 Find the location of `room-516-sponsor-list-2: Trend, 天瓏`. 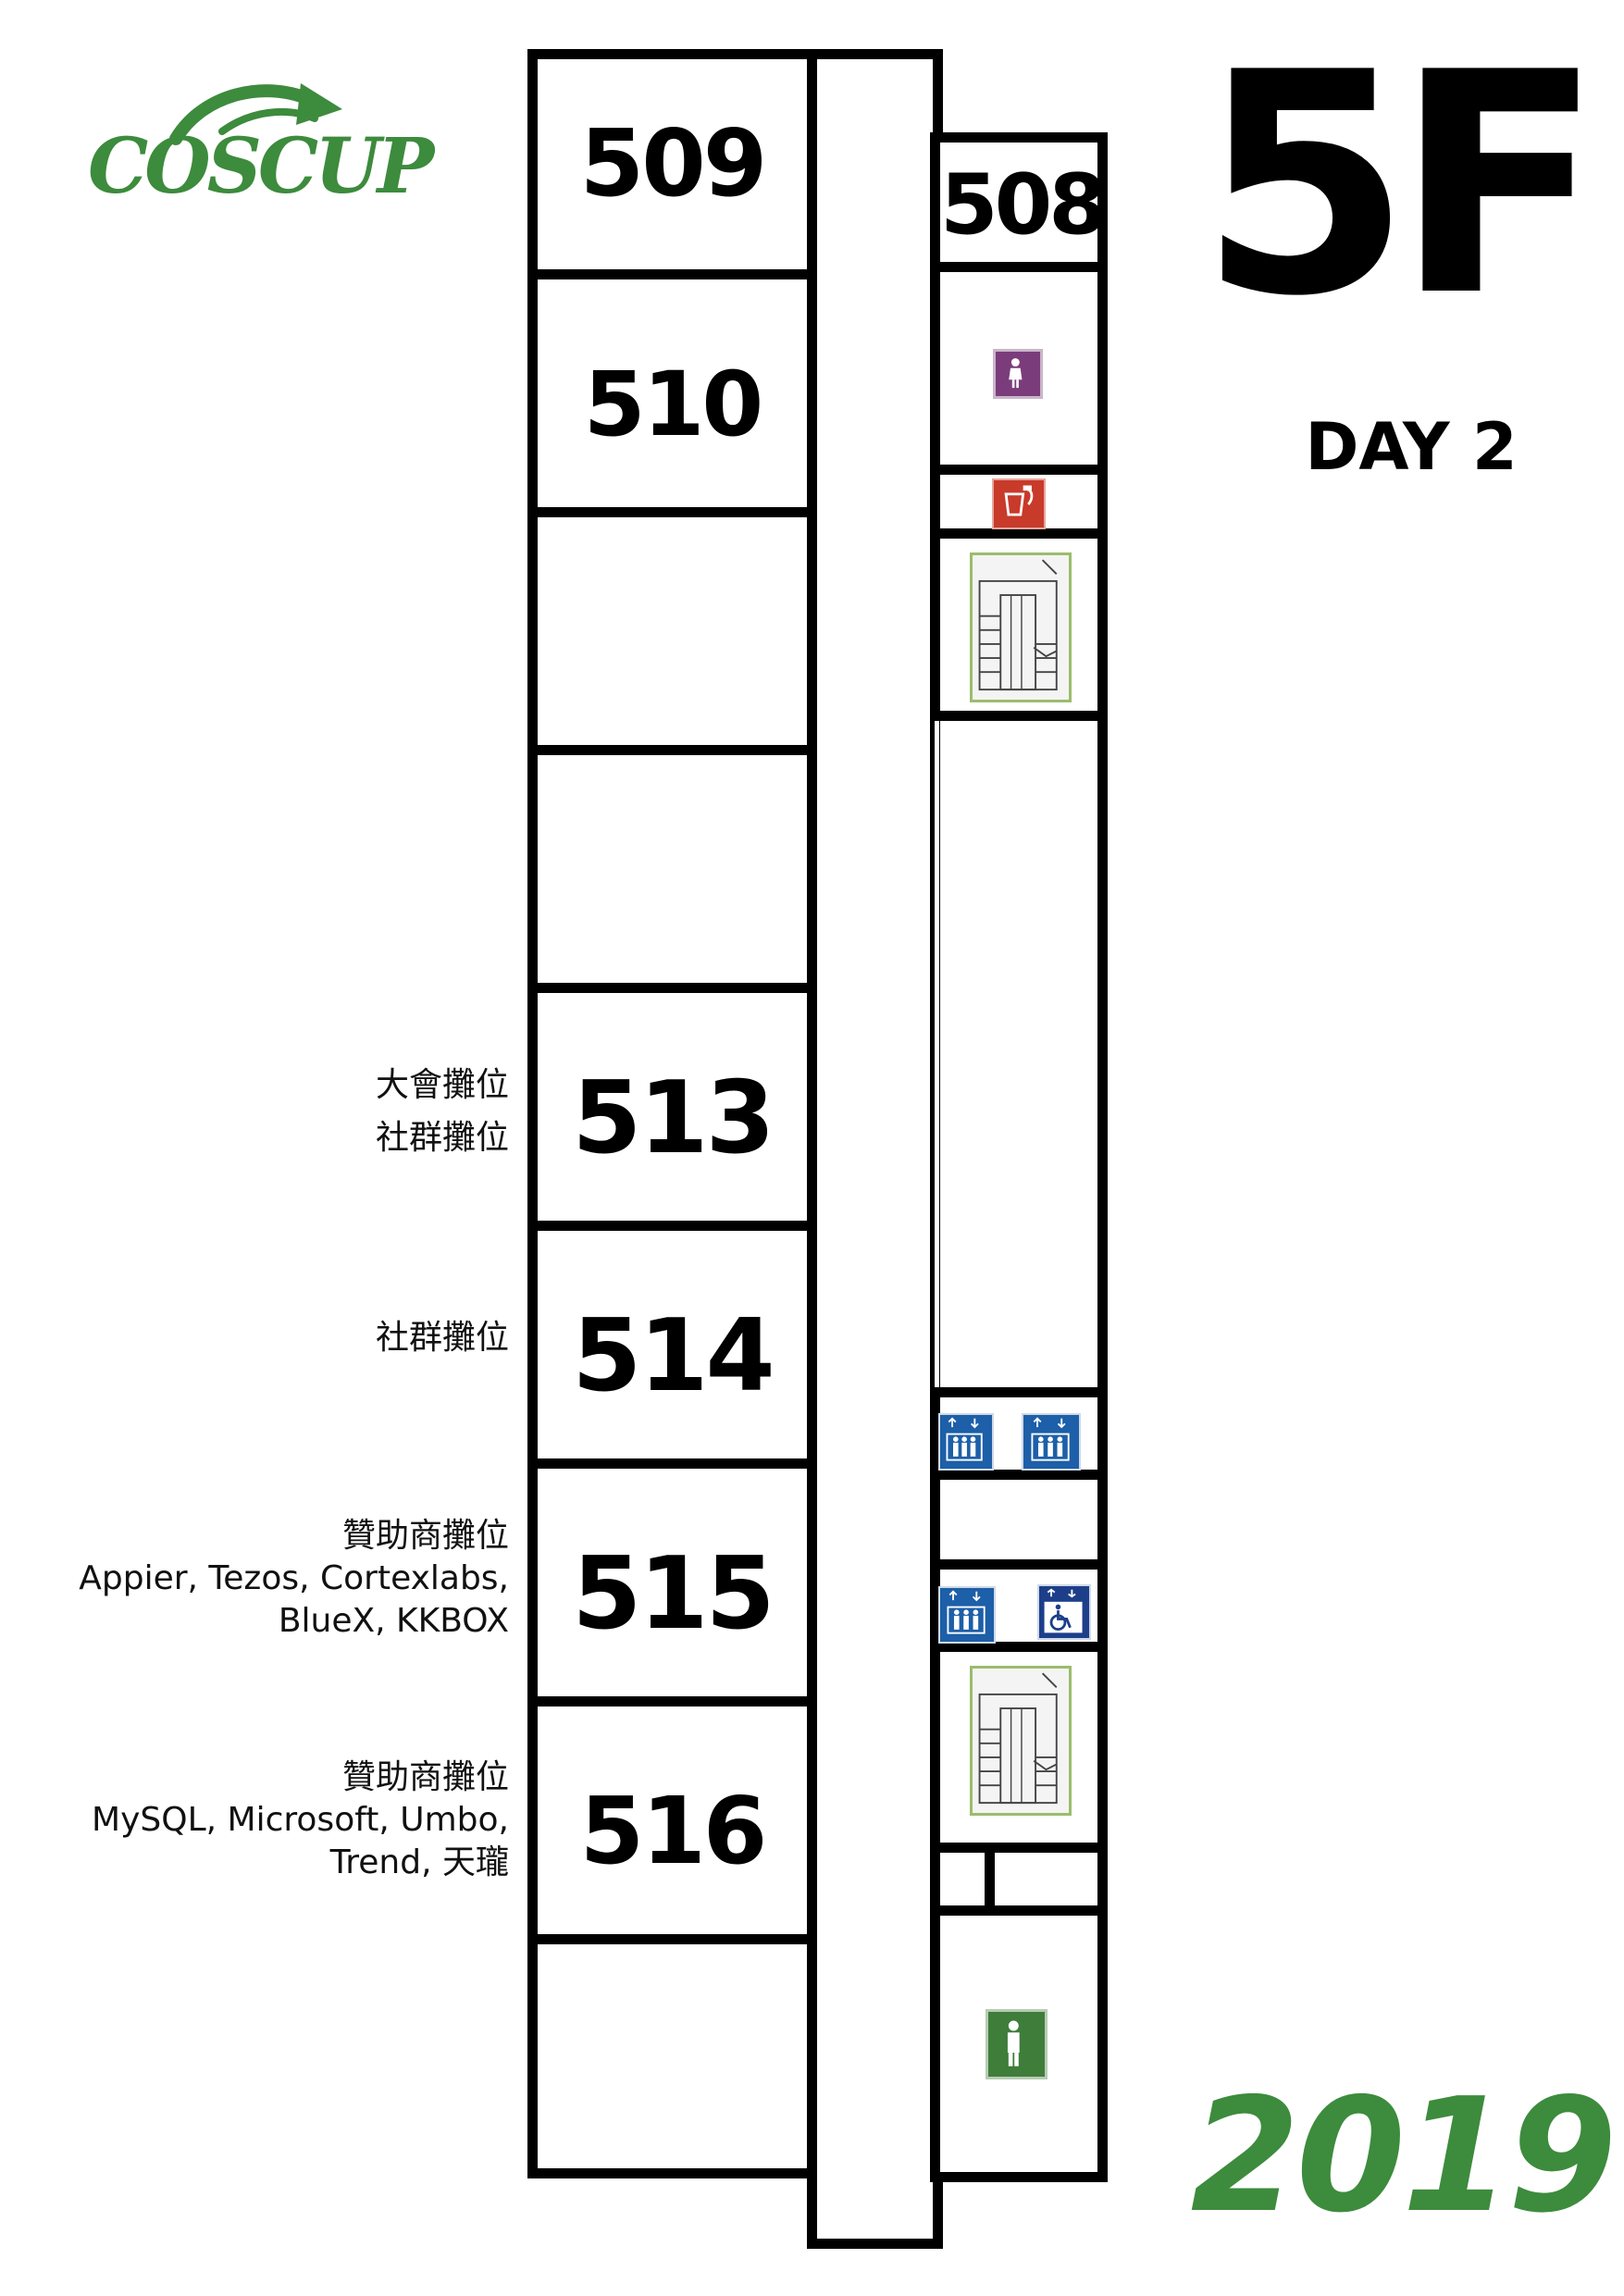

room-516-sponsor-list-2: Trend, 天瓏 is located at coordinates (419, 1862).